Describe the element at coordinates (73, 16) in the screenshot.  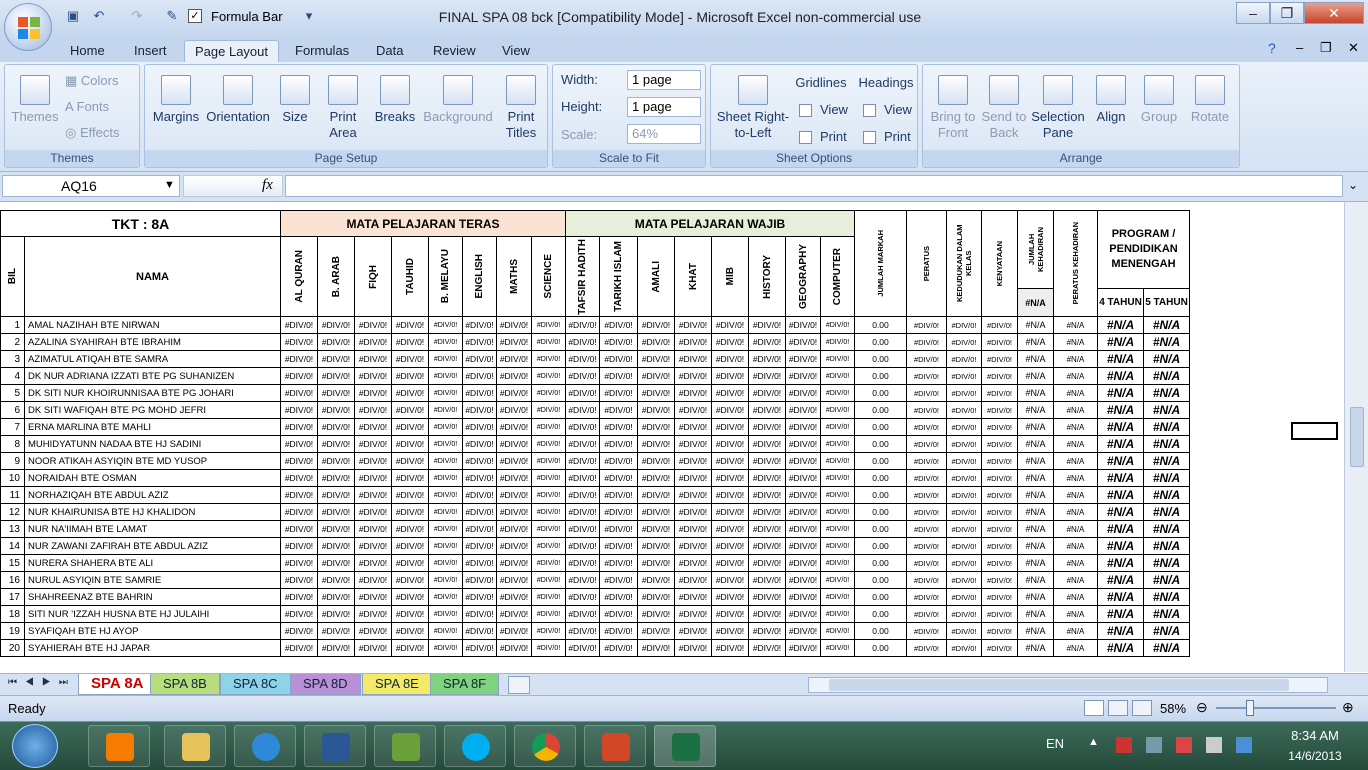
I see `save-icon: ▣` at that location.